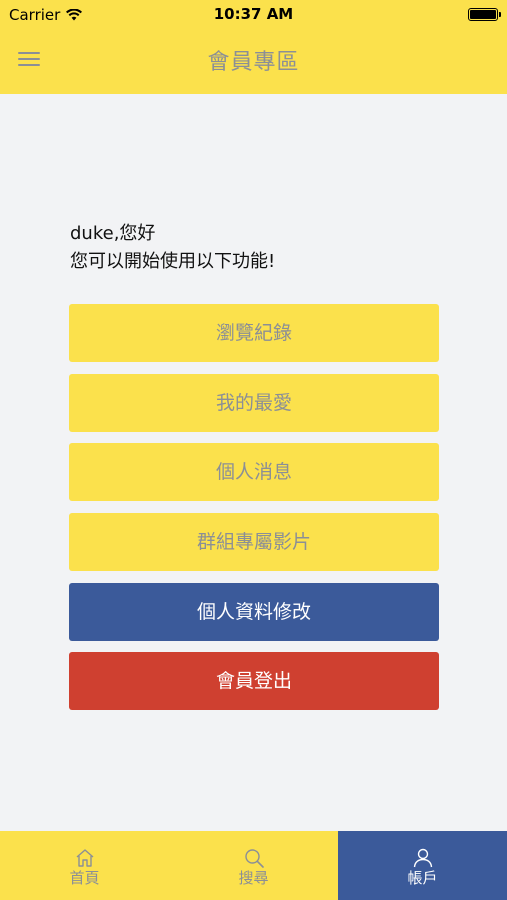 Image resolution: width=507 pixels, height=900 pixels. I want to click on tab-home-label: 首頁, so click(84, 878).